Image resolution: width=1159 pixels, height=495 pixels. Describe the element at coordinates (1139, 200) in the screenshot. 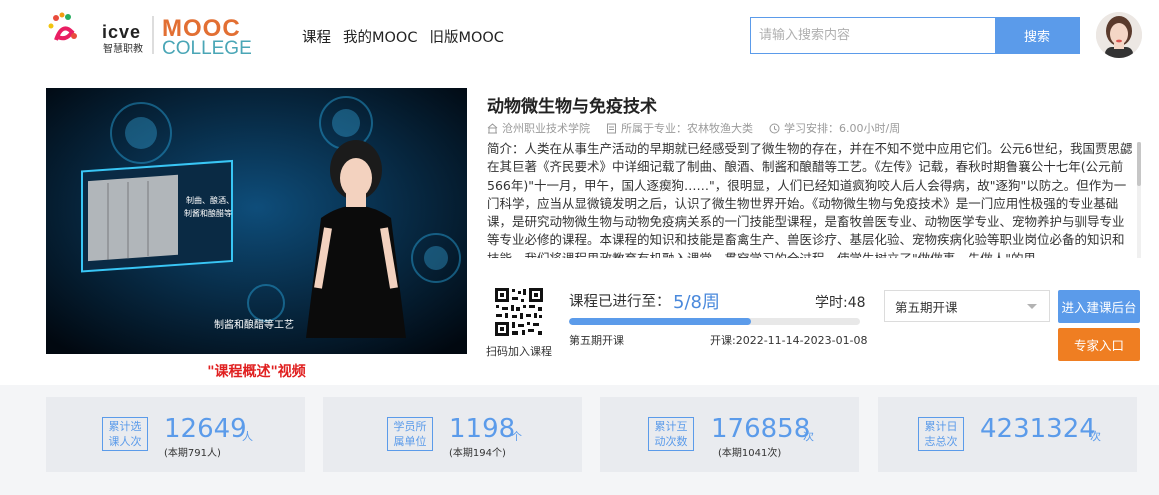

I see `description-scrollbar` at that location.